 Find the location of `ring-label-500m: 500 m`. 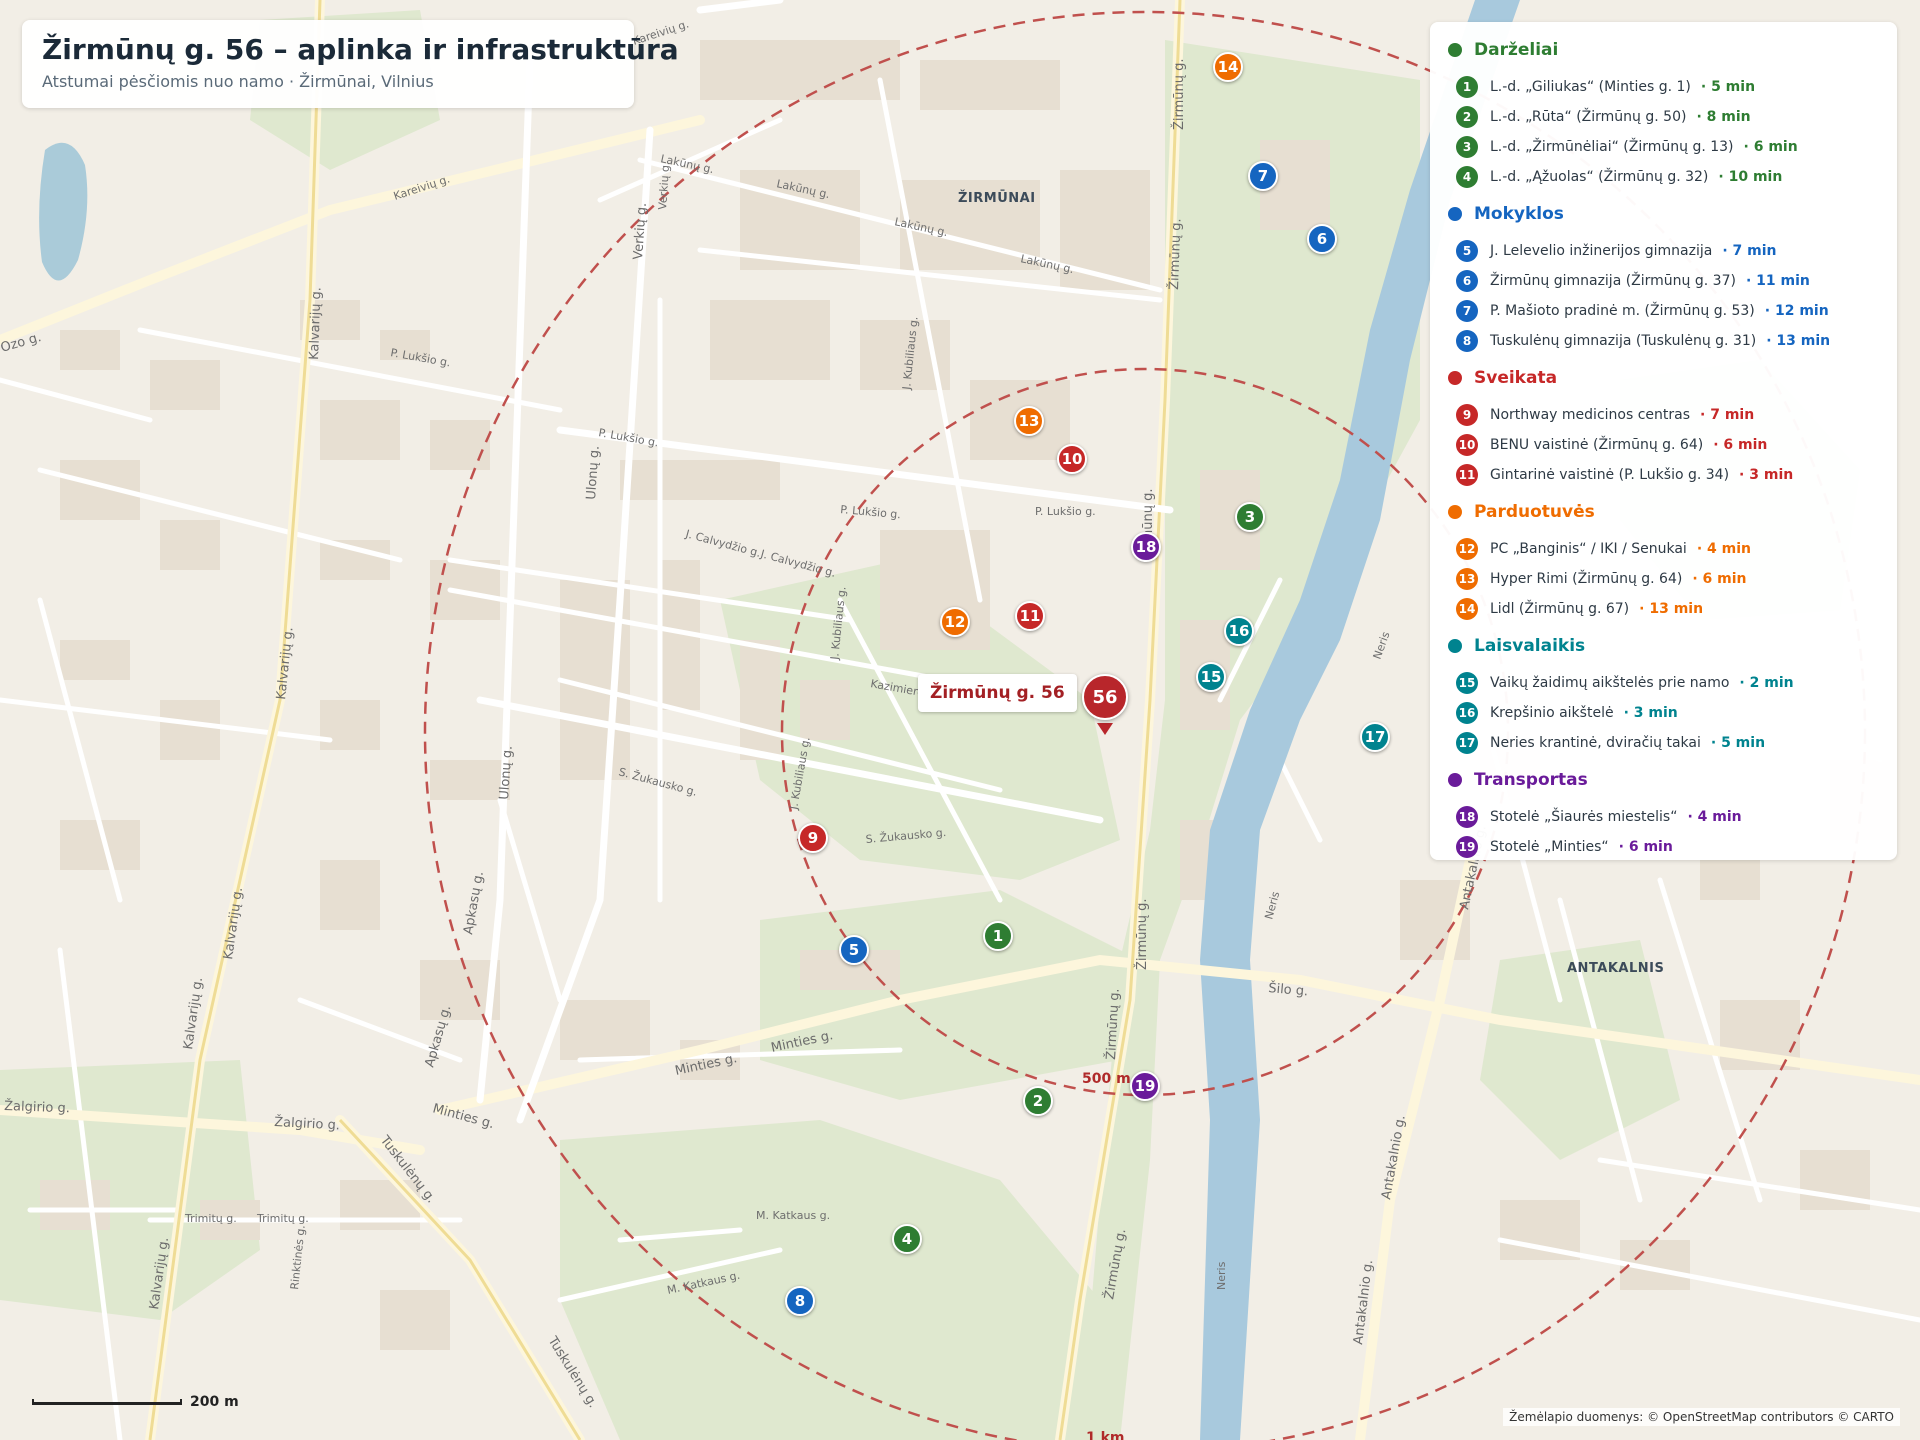

ring-label-500m: 500 m is located at coordinates (1106, 1079).